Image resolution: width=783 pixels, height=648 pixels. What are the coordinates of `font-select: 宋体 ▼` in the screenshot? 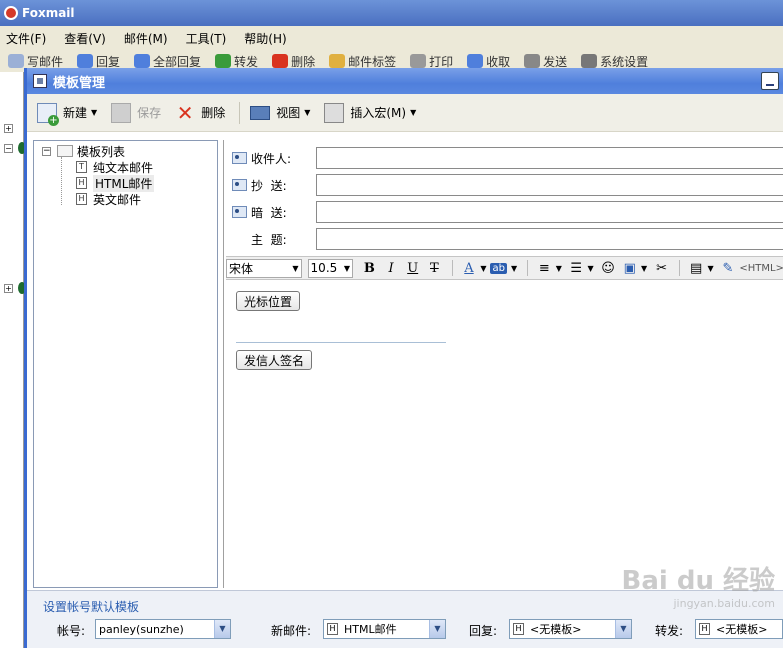 It's located at (264, 268).